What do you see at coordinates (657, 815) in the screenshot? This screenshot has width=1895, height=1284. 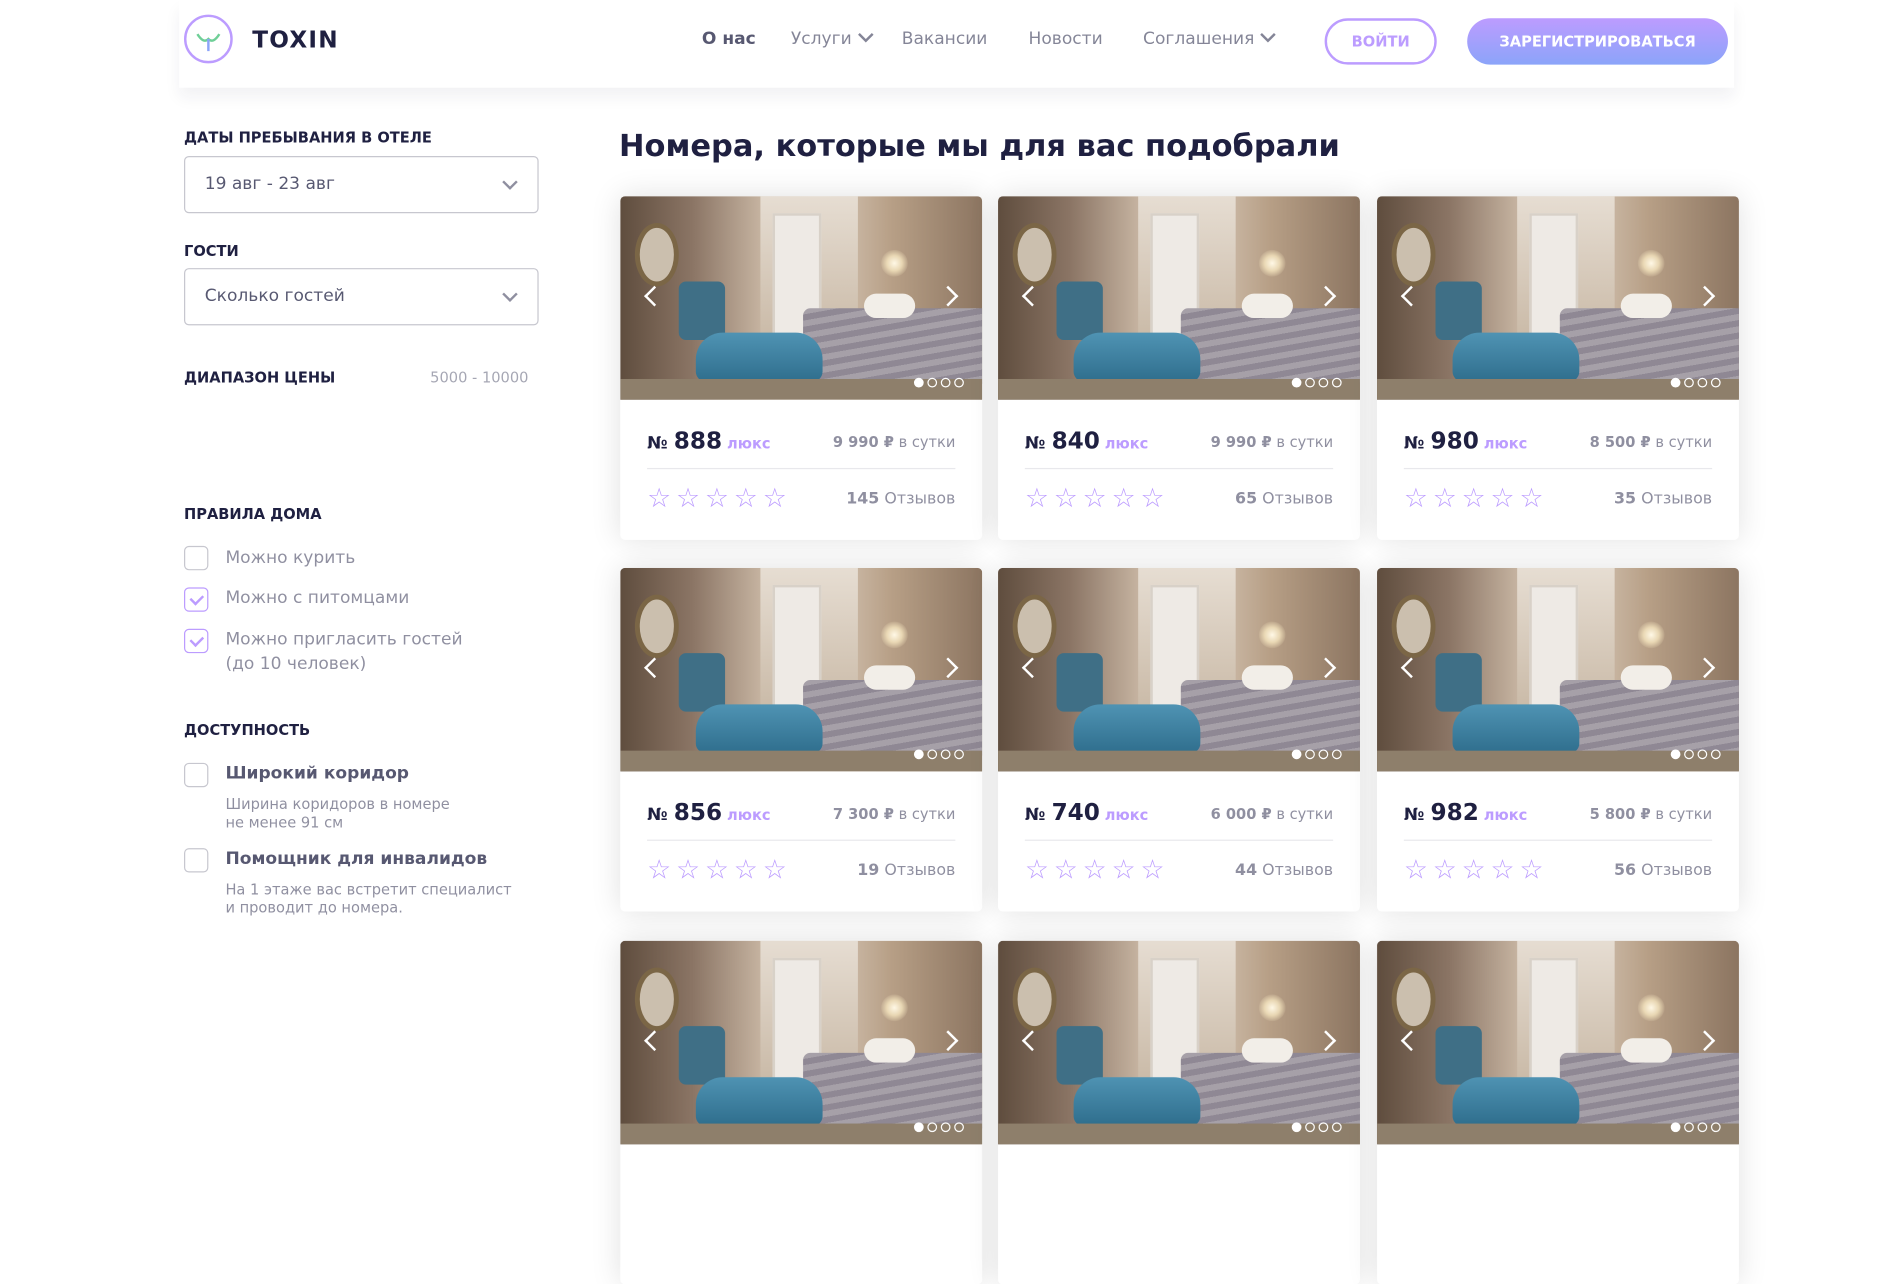 I see `room-prefix: №` at bounding box center [657, 815].